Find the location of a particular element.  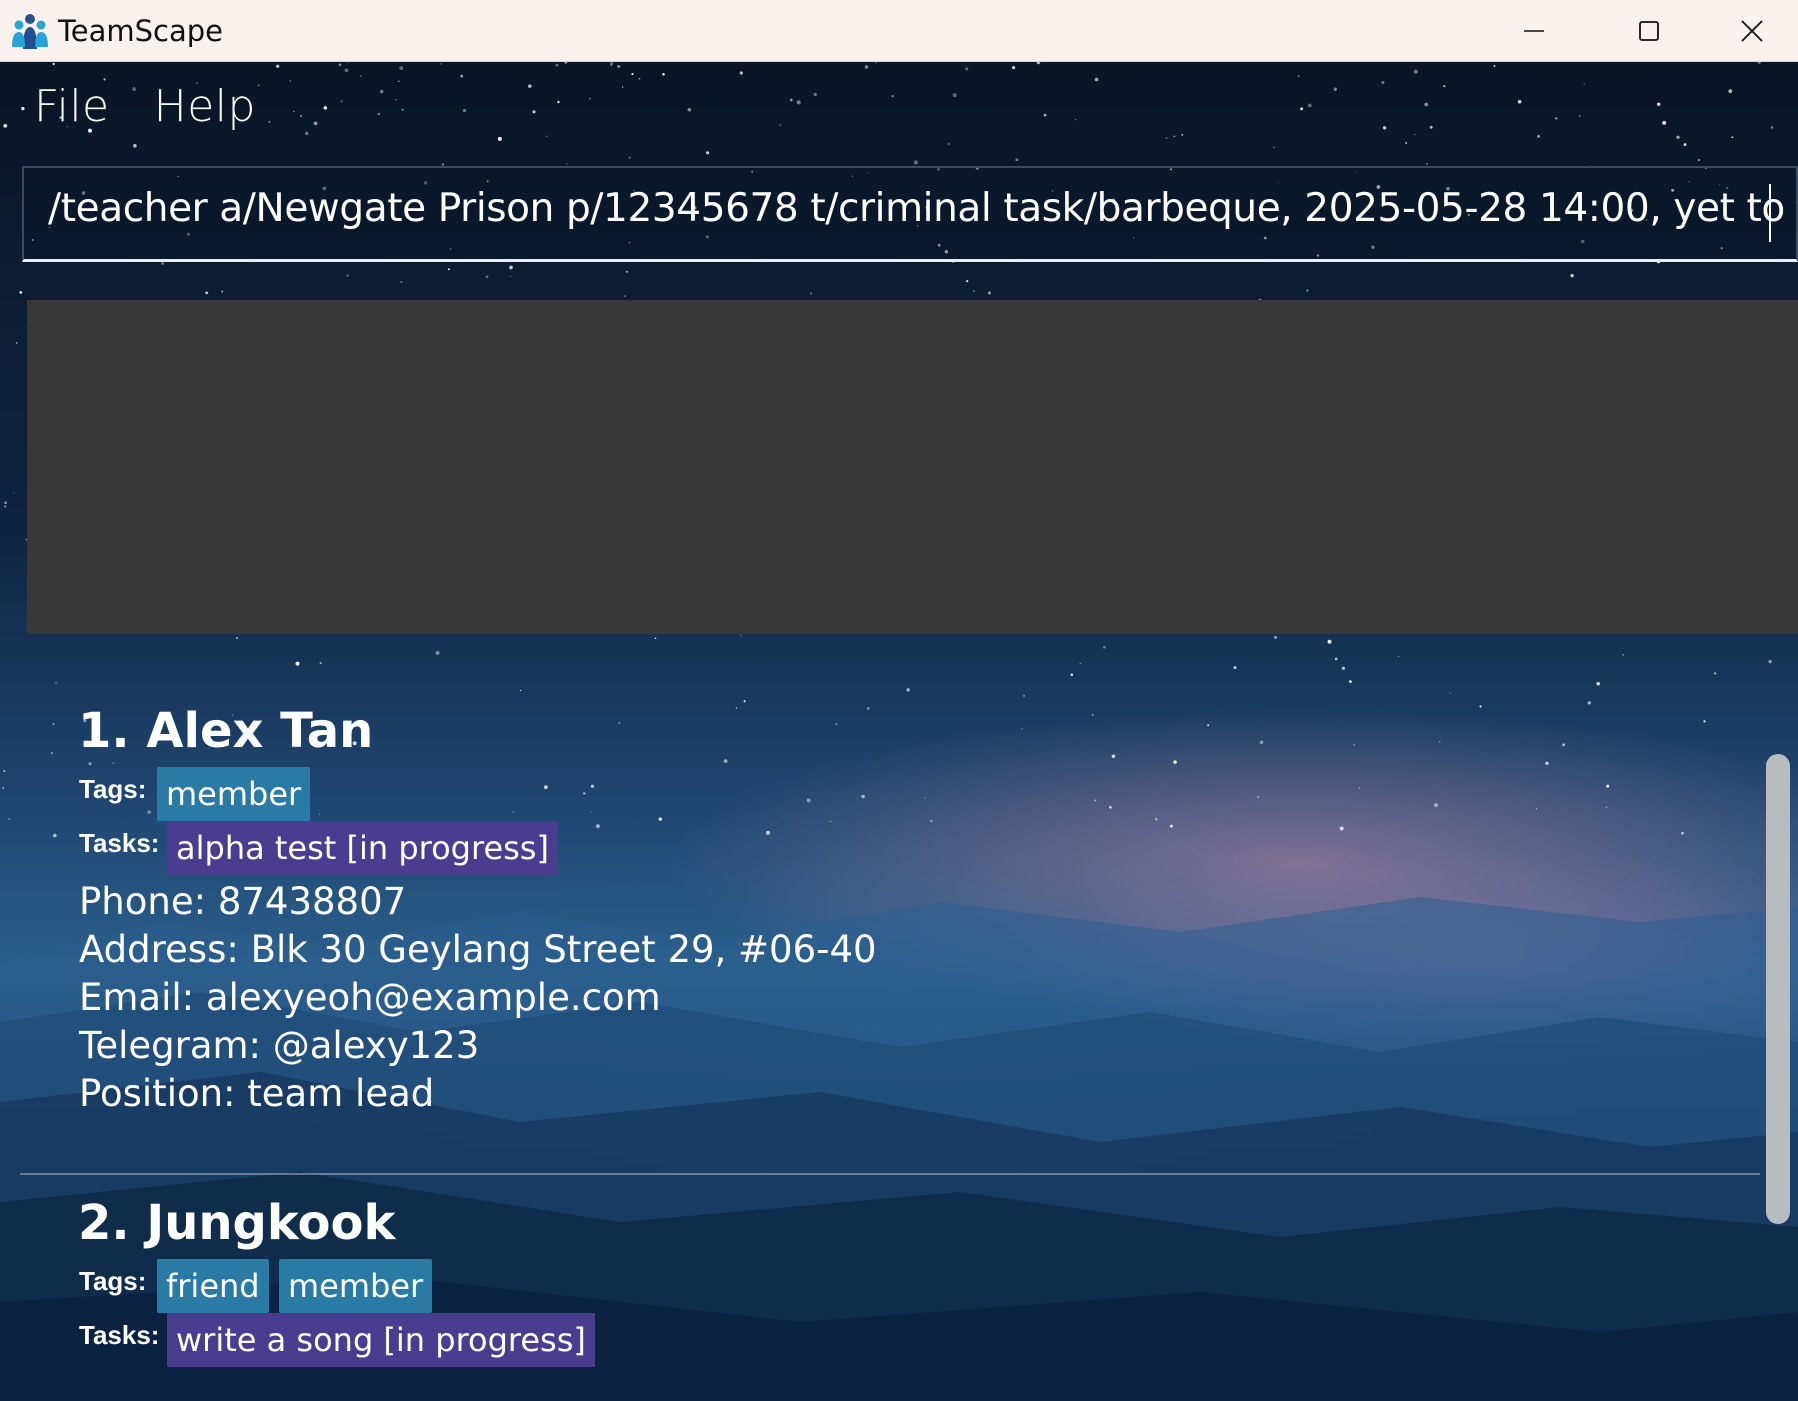

close-button is located at coordinates (1752, 30).